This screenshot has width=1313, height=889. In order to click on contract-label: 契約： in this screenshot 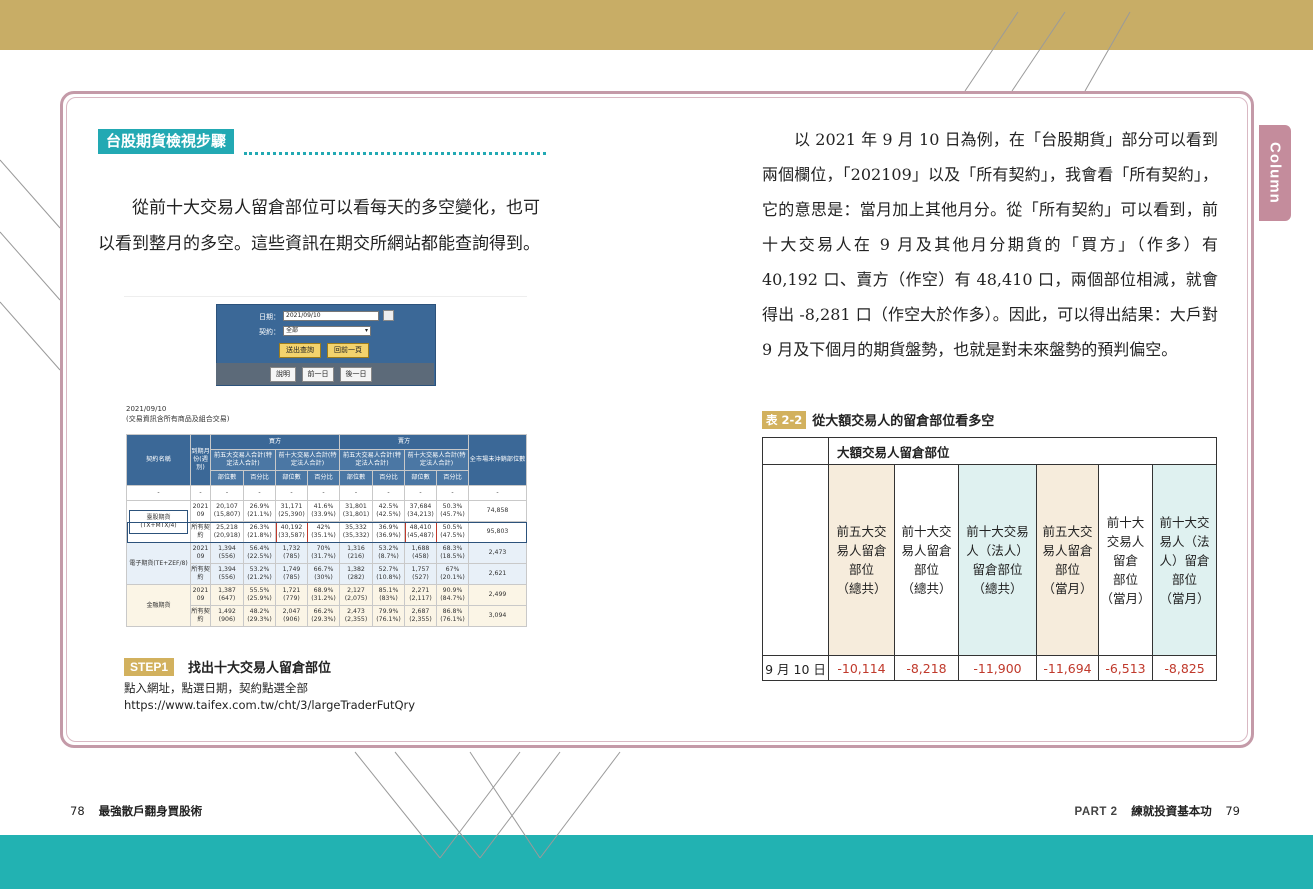, I will do `click(269, 332)`.